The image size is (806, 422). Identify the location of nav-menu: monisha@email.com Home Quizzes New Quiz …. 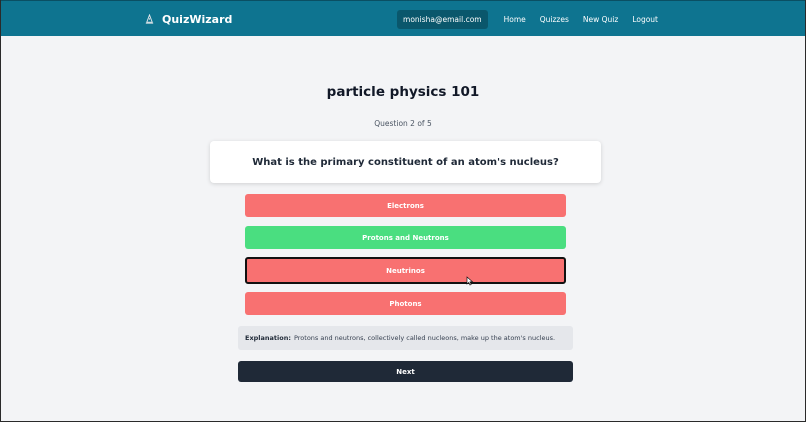
(531, 19).